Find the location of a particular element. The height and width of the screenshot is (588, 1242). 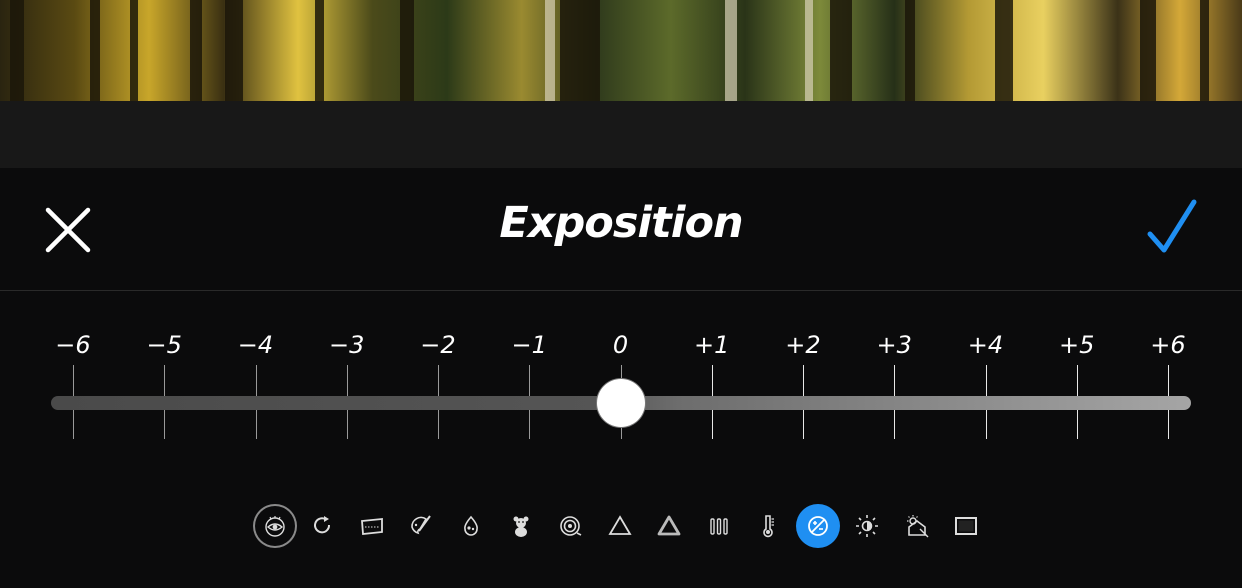

tool-triangle-bold-button is located at coordinates (669, 526).